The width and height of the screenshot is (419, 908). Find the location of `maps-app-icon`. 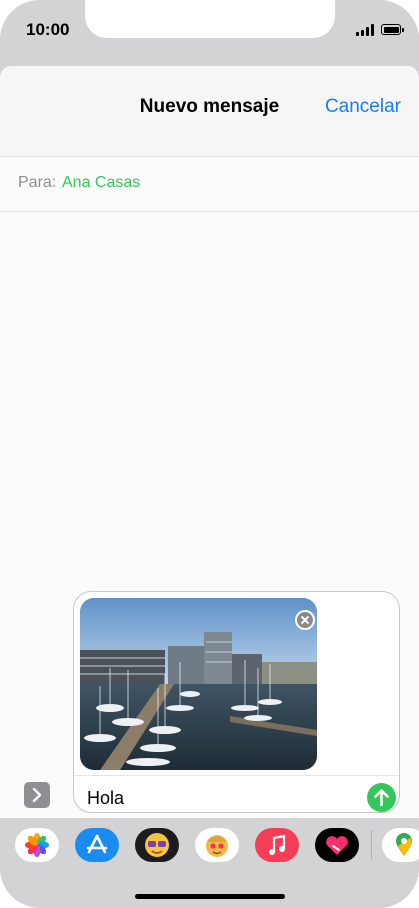

maps-app-icon is located at coordinates (400, 845).